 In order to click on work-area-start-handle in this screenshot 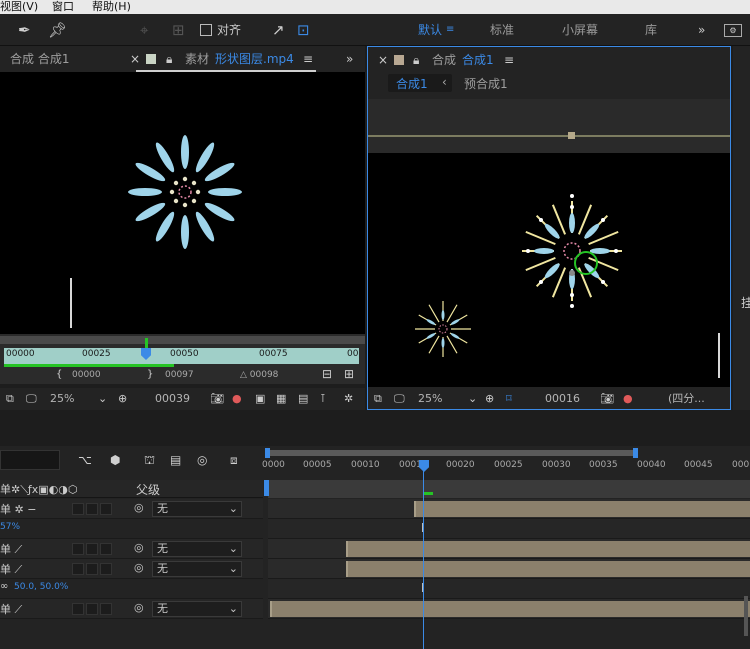, I will do `click(267, 453)`.